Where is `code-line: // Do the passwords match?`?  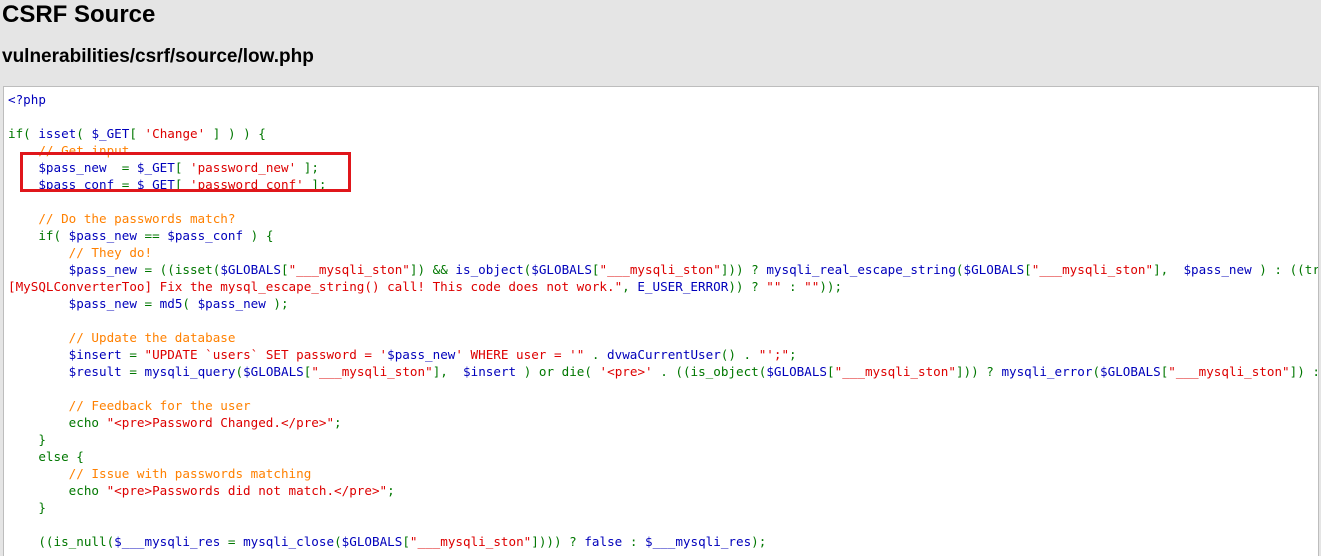 code-line: // Do the passwords match? is located at coordinates (663, 218).